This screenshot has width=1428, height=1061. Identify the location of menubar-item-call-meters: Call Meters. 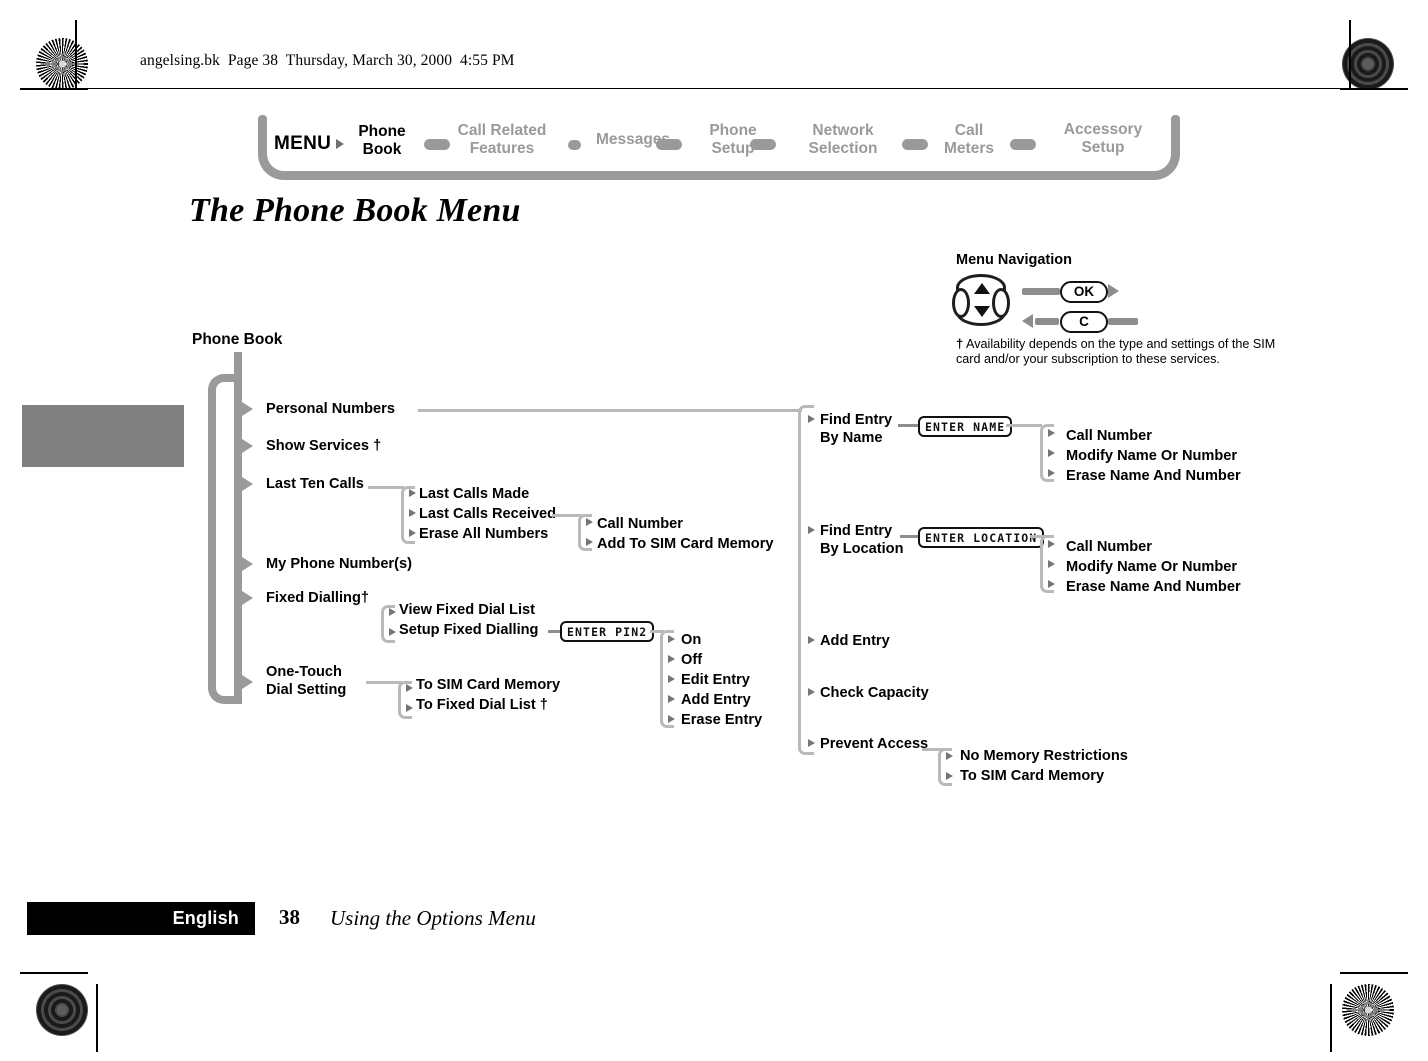
(969, 140).